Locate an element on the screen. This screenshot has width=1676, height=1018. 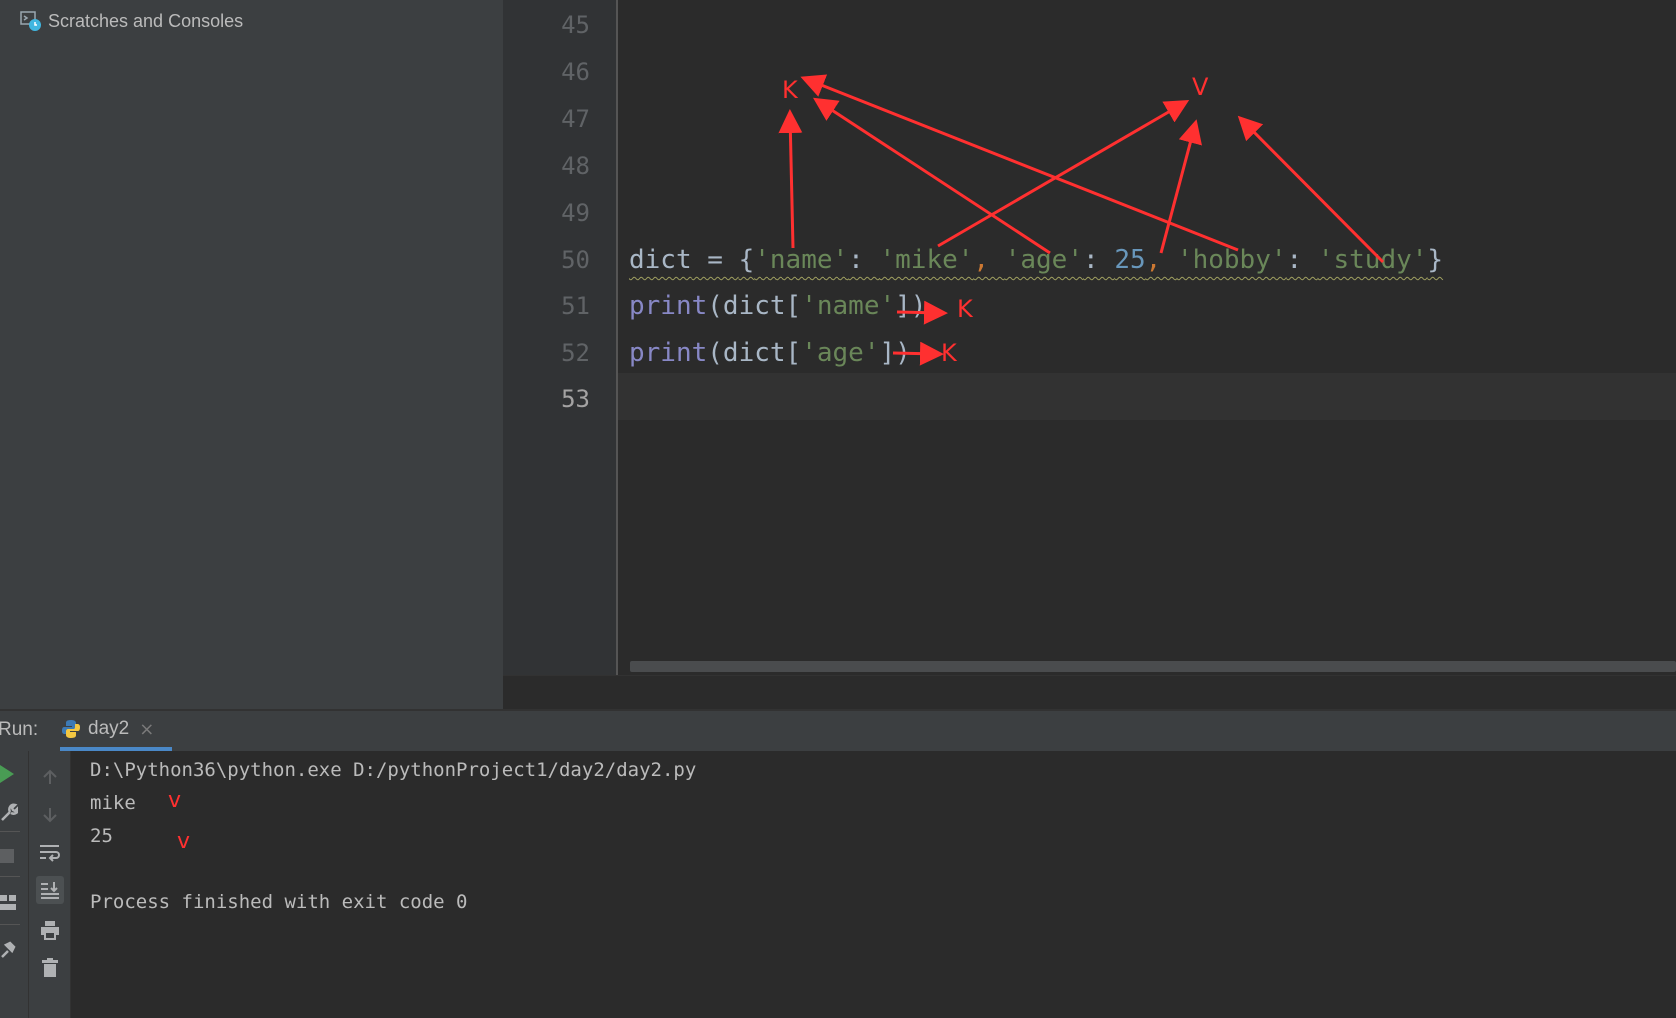
run-tab-day2: day2 × is located at coordinates (116, 731).